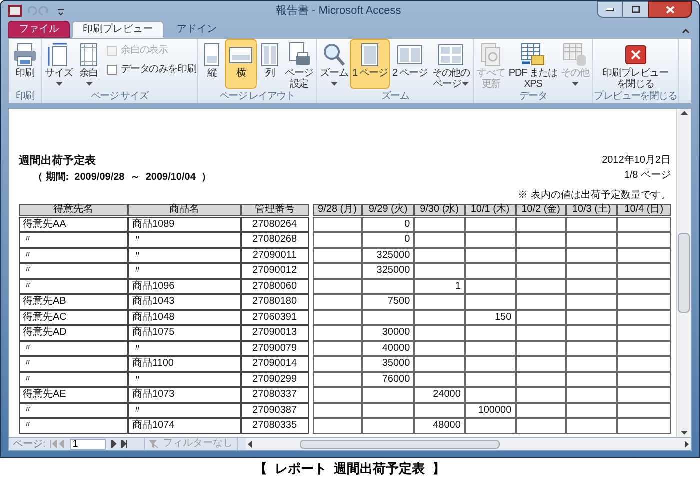 The height and width of the screenshot is (480, 700). I want to click on report-title: 週間出荷予定表, so click(58, 161).